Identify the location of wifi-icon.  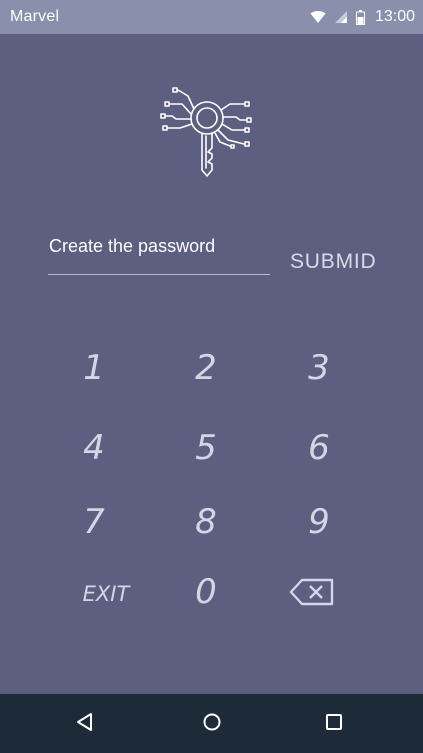
(318, 17).